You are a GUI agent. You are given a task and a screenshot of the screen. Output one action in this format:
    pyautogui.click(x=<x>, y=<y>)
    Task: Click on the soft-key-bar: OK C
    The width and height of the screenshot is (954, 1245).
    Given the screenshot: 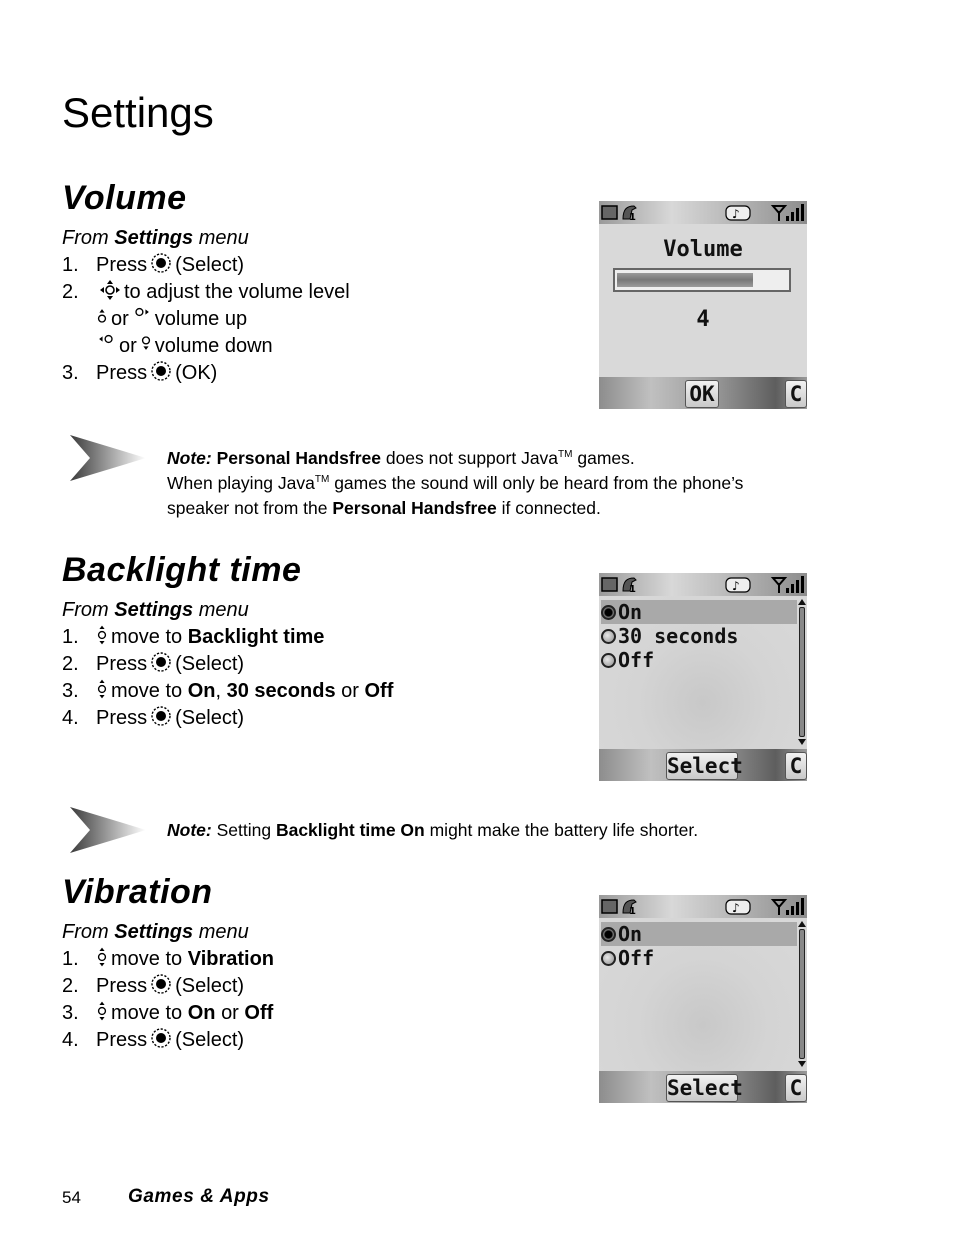 What is the action you would take?
    pyautogui.click(x=703, y=393)
    